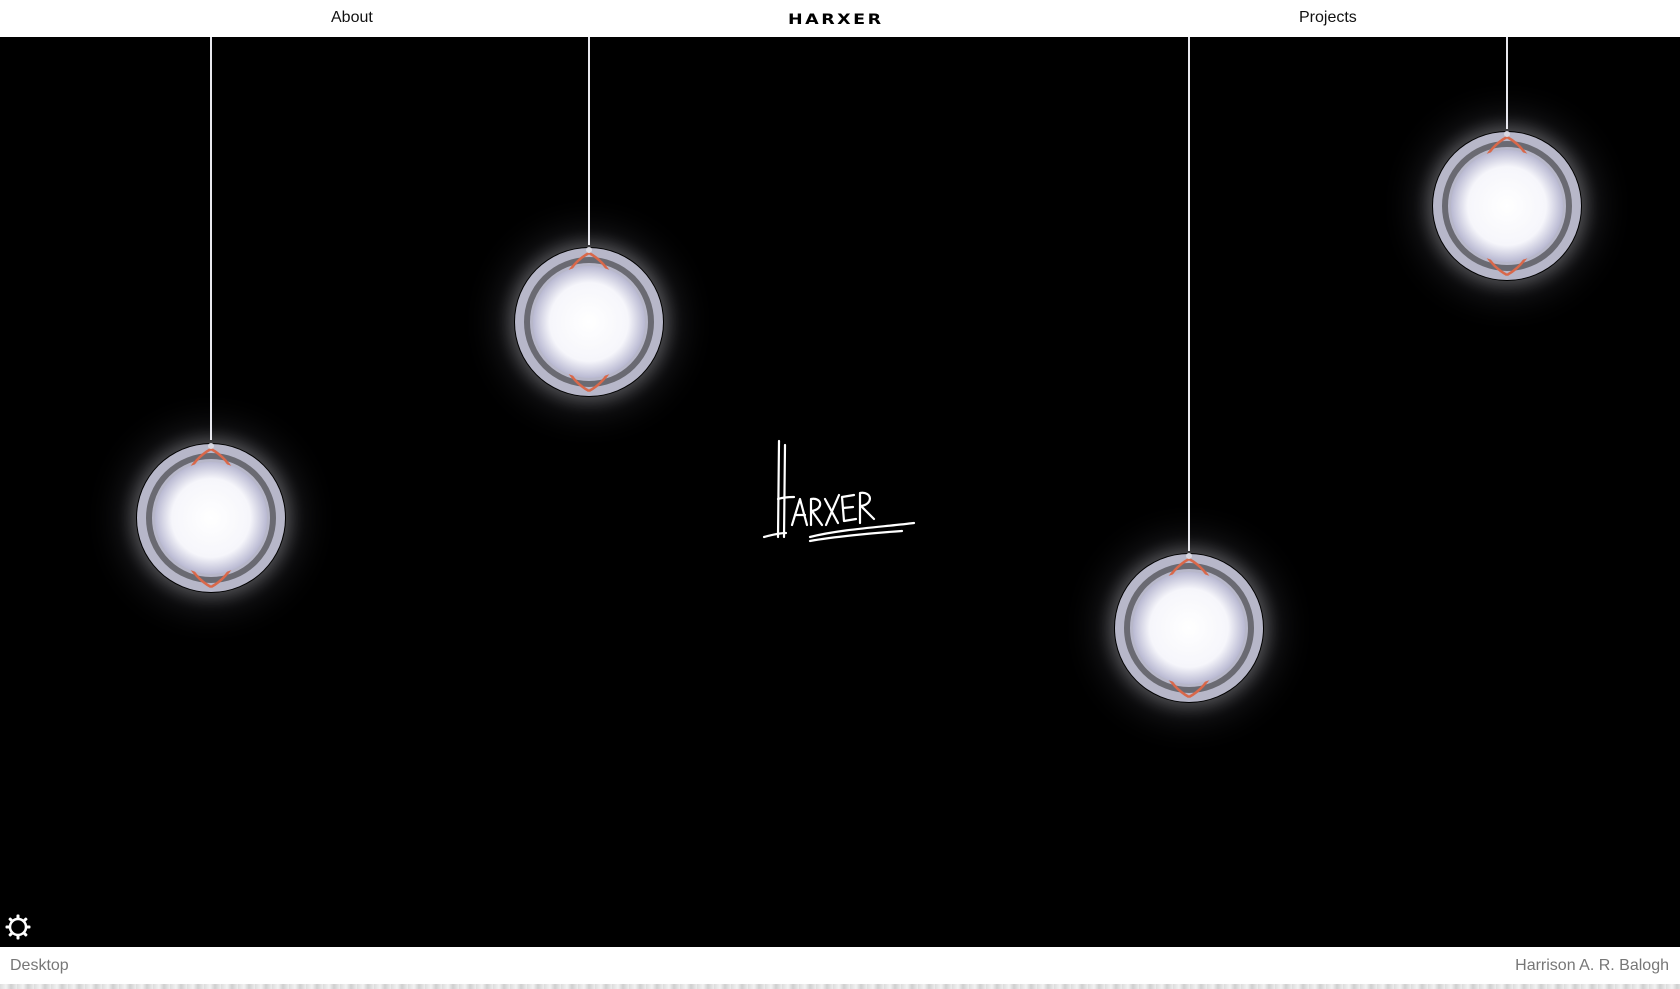 The width and height of the screenshot is (1680, 989). I want to click on gear-icon, so click(18, 927).